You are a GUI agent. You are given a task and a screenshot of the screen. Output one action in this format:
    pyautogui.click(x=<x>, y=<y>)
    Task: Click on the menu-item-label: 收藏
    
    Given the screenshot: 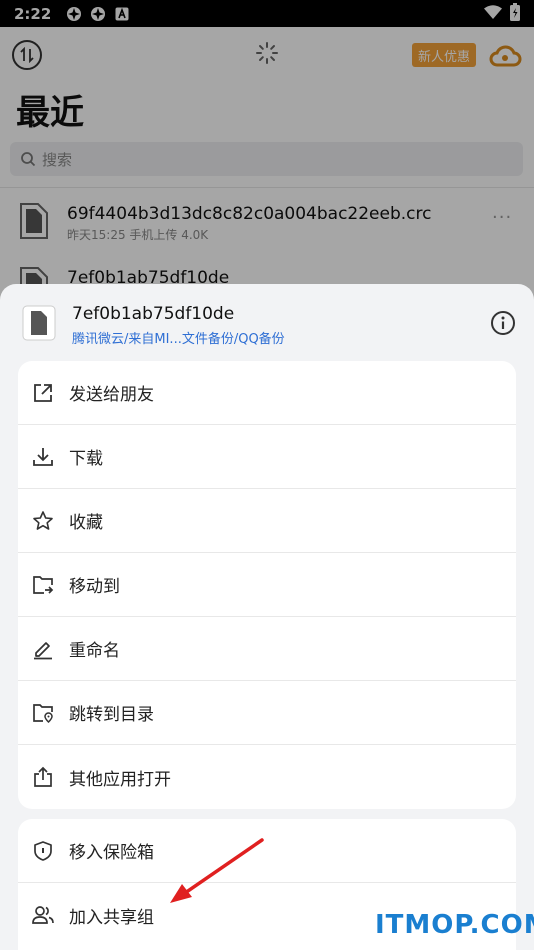 What is the action you would take?
    pyautogui.click(x=86, y=523)
    